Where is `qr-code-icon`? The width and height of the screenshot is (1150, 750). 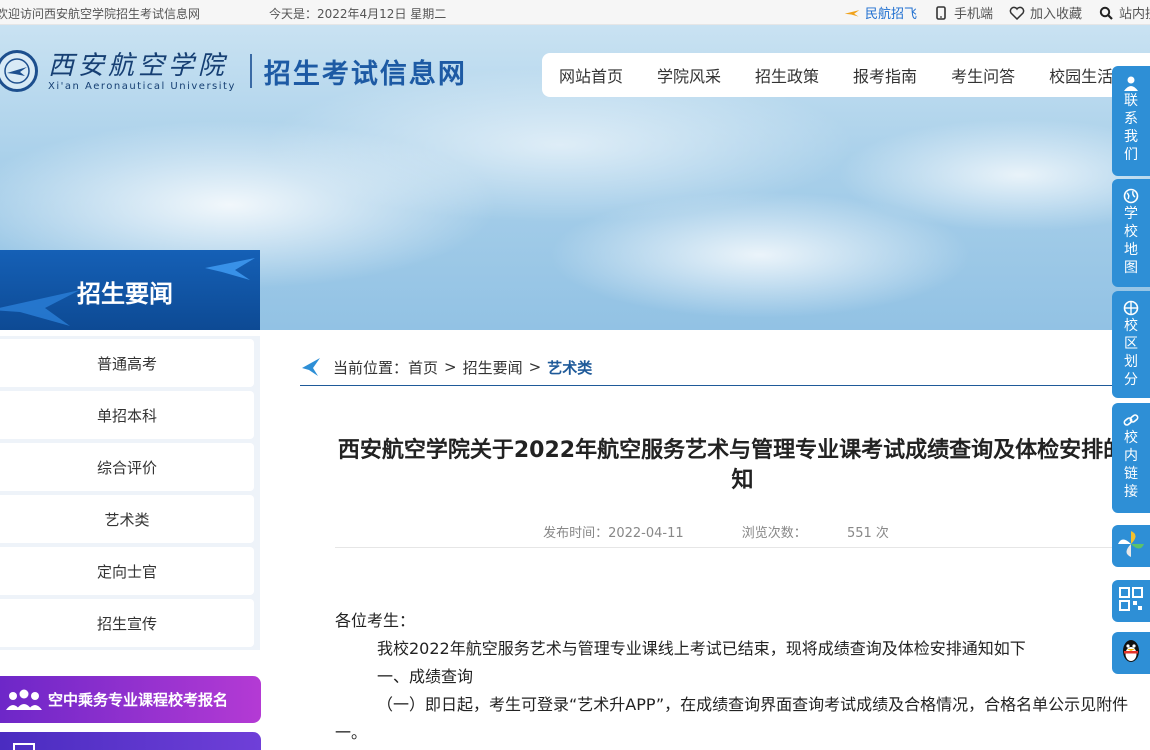
qr-code-icon is located at coordinates (1131, 601).